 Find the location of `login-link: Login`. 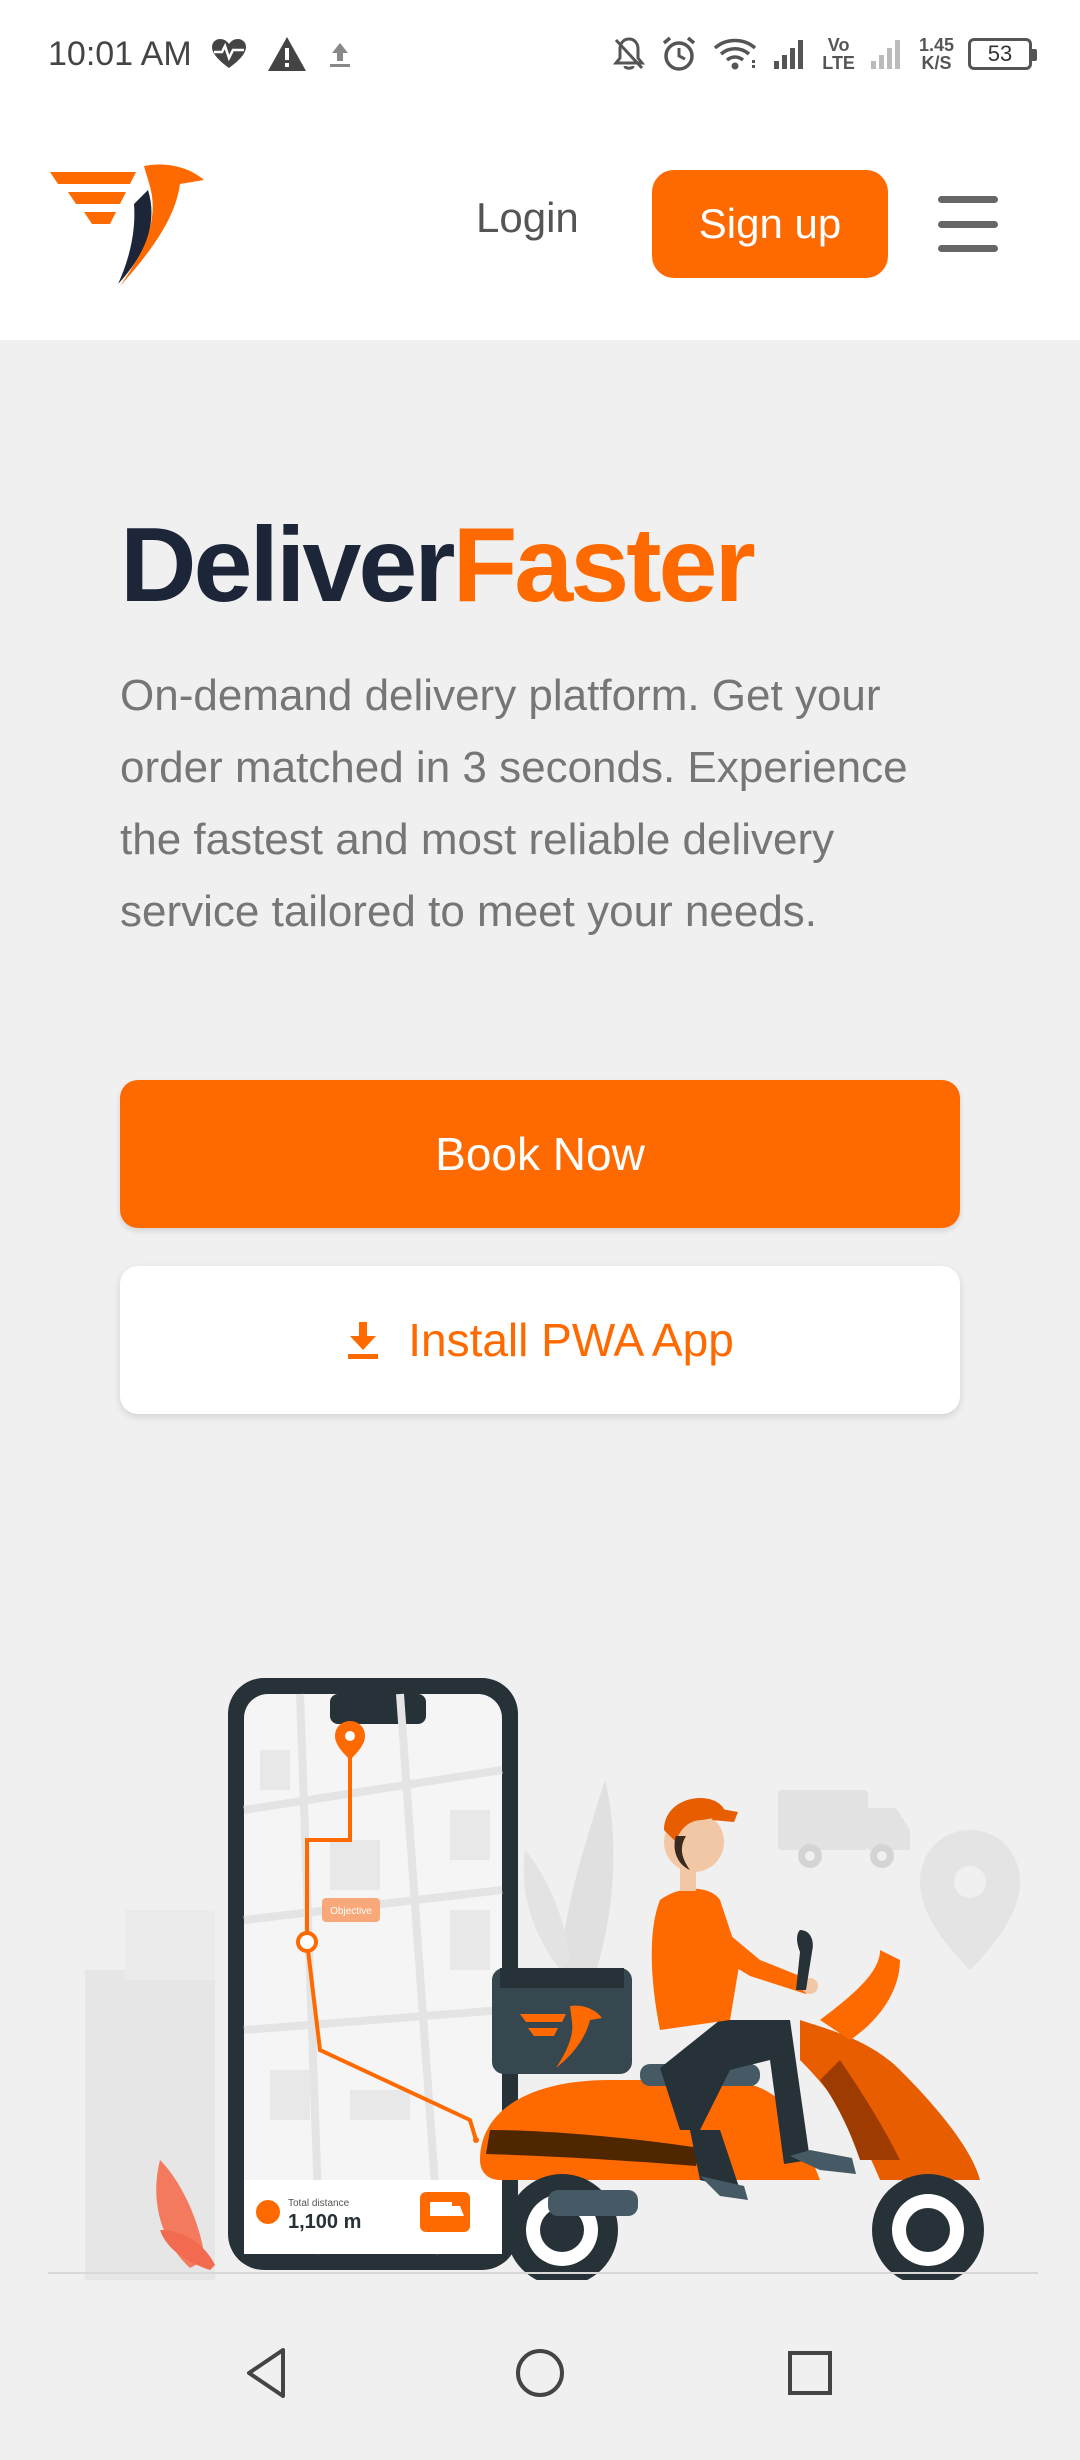

login-link: Login is located at coordinates (527, 218).